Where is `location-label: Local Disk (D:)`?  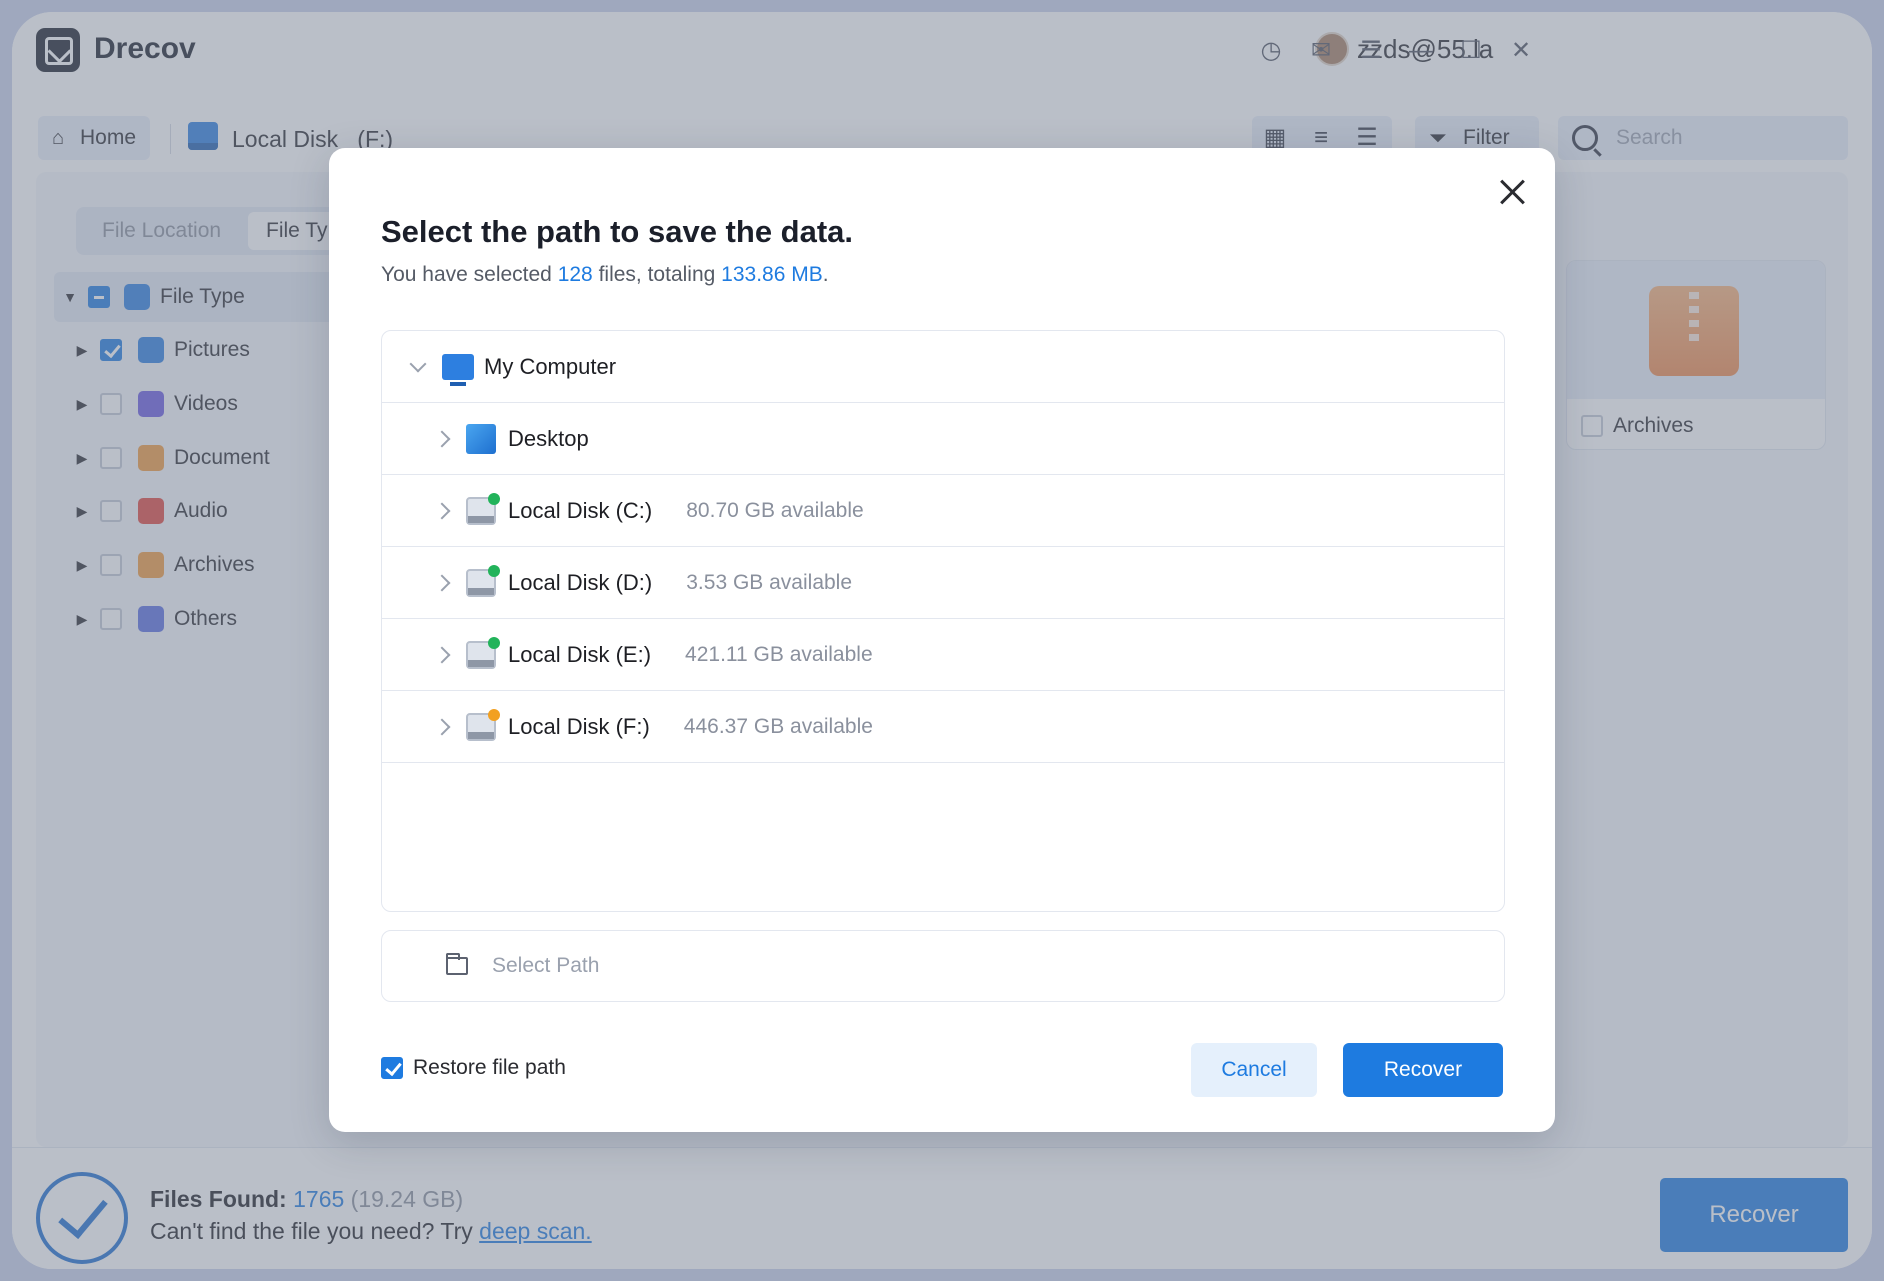
location-label: Local Disk (D:) is located at coordinates (580, 582).